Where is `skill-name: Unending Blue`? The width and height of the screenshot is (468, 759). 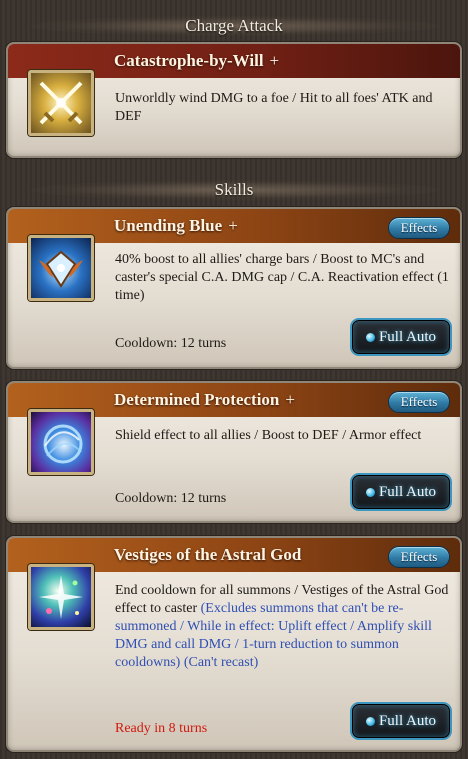
skill-name: Unending Blue is located at coordinates (168, 225).